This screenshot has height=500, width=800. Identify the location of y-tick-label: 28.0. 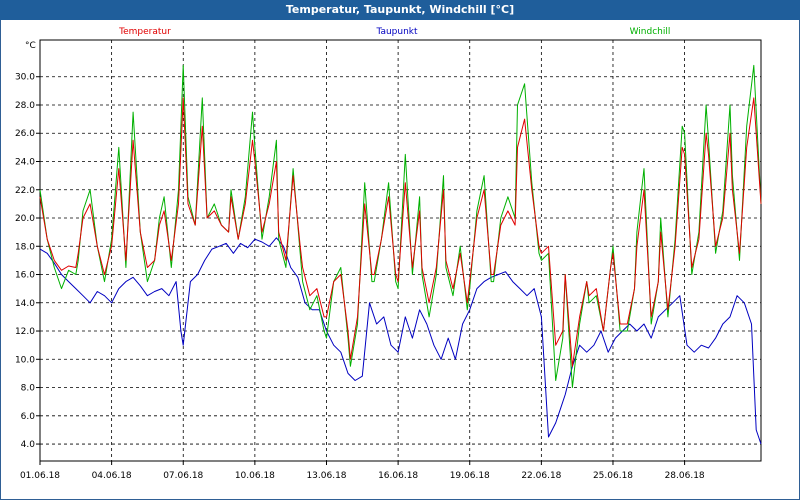
(25, 106).